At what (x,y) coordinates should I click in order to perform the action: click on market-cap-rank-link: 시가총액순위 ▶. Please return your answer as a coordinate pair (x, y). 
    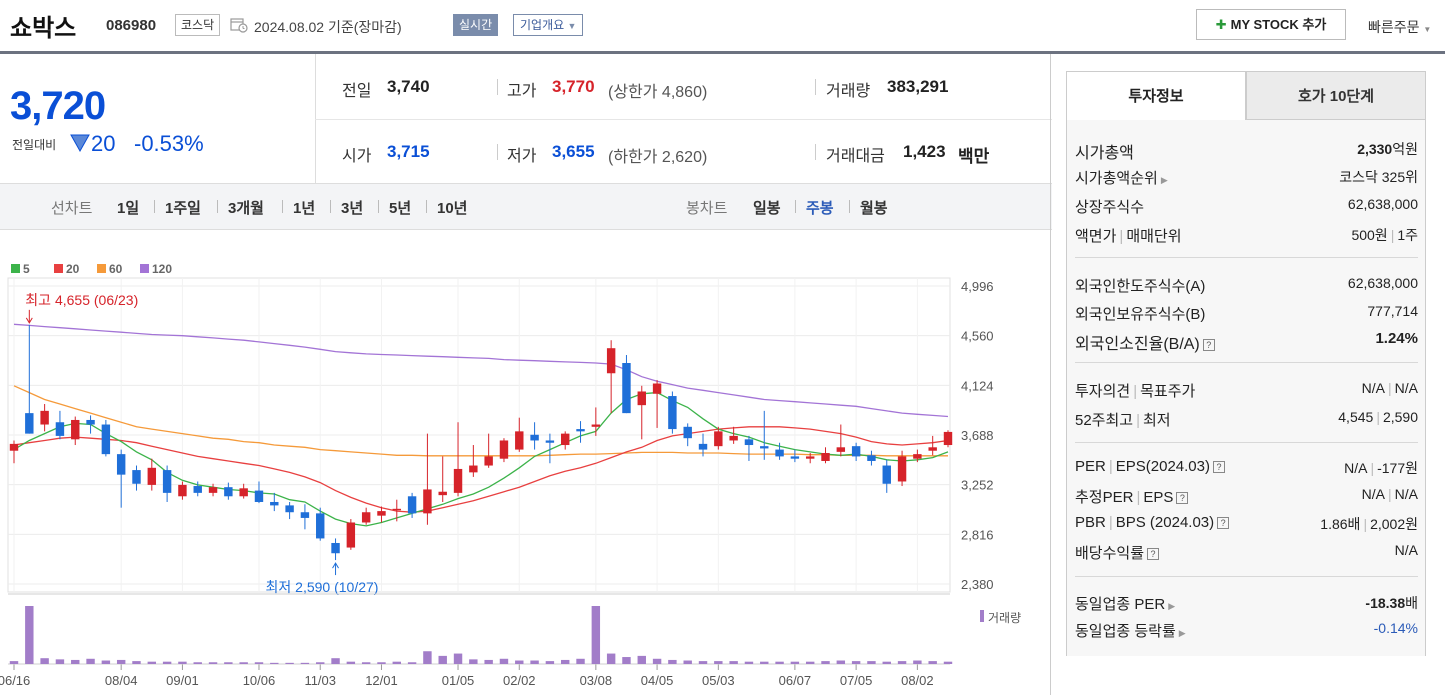
    Looking at the image, I should click on (1121, 177).